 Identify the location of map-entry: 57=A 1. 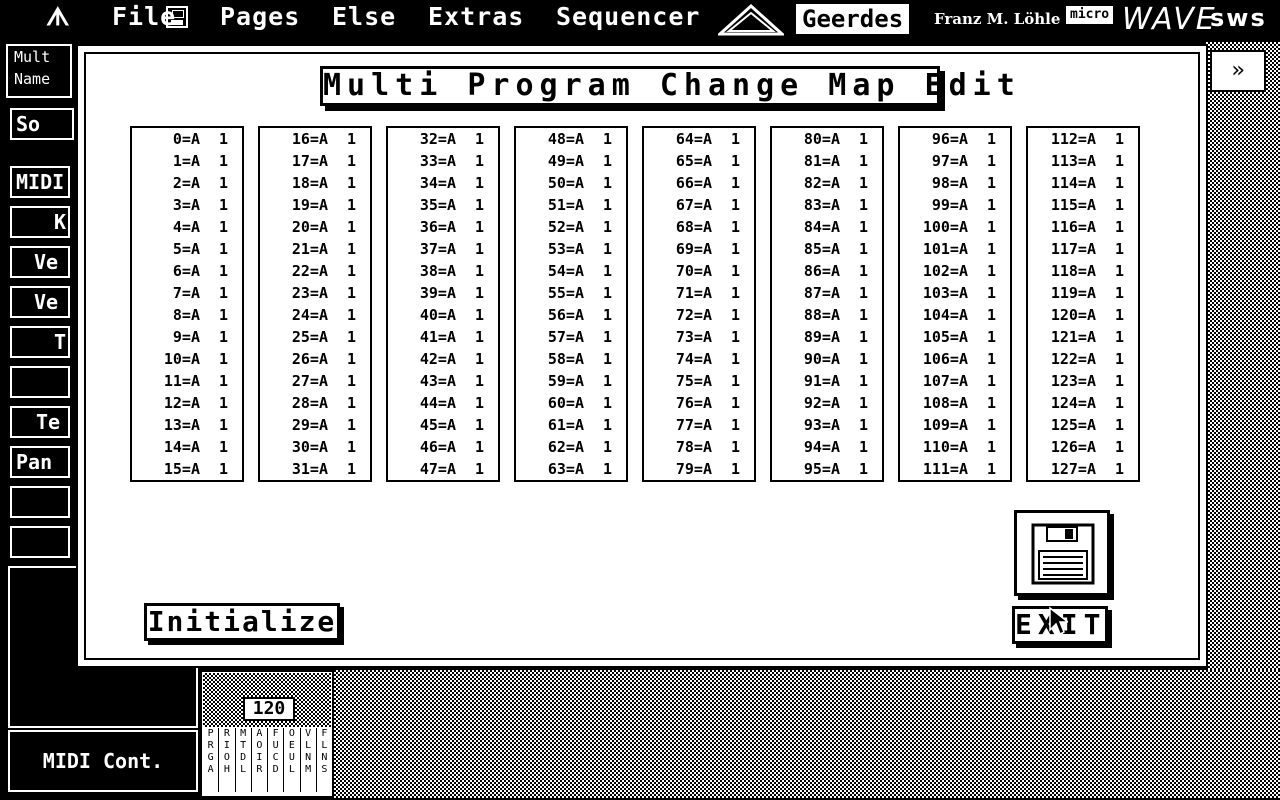
(571, 337).